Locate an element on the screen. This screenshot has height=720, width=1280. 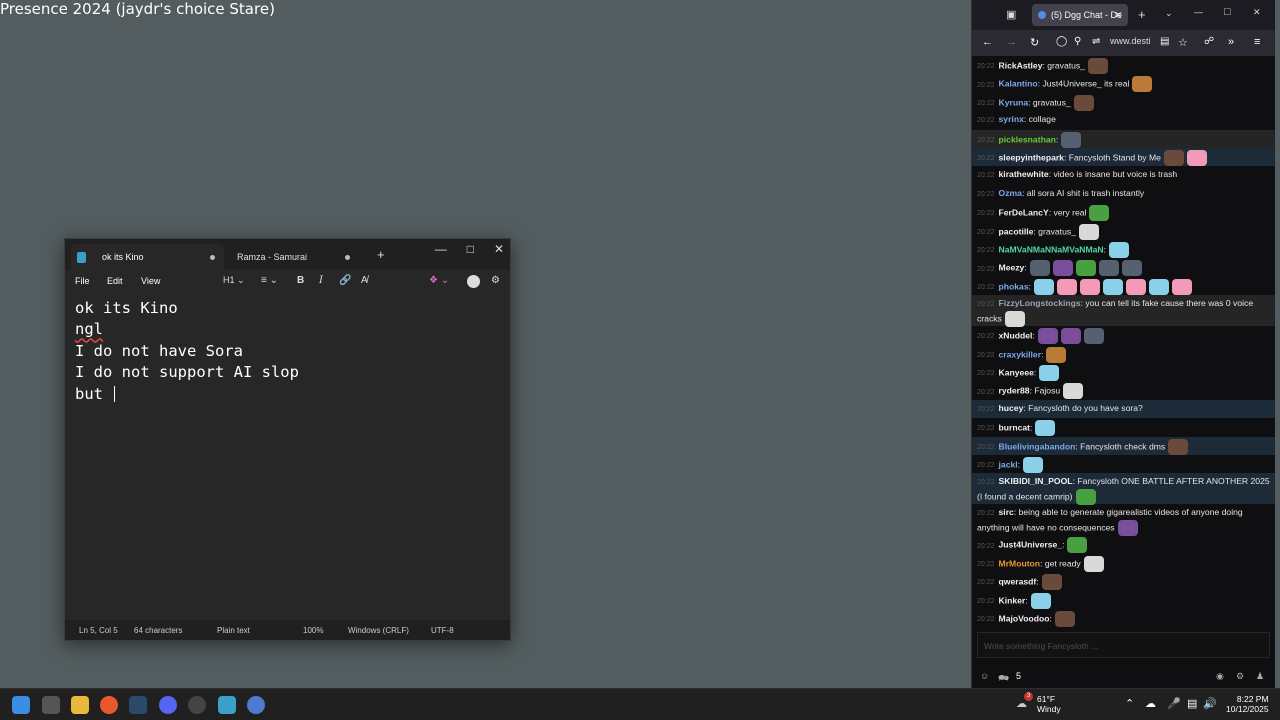
account-icon is located at coordinates (473, 281).